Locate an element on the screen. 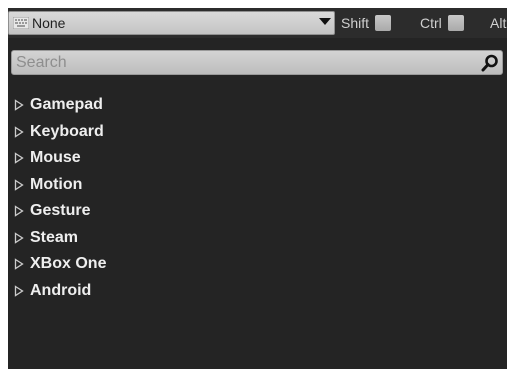 The image size is (507, 377). tree-item-label: Android is located at coordinates (61, 290).